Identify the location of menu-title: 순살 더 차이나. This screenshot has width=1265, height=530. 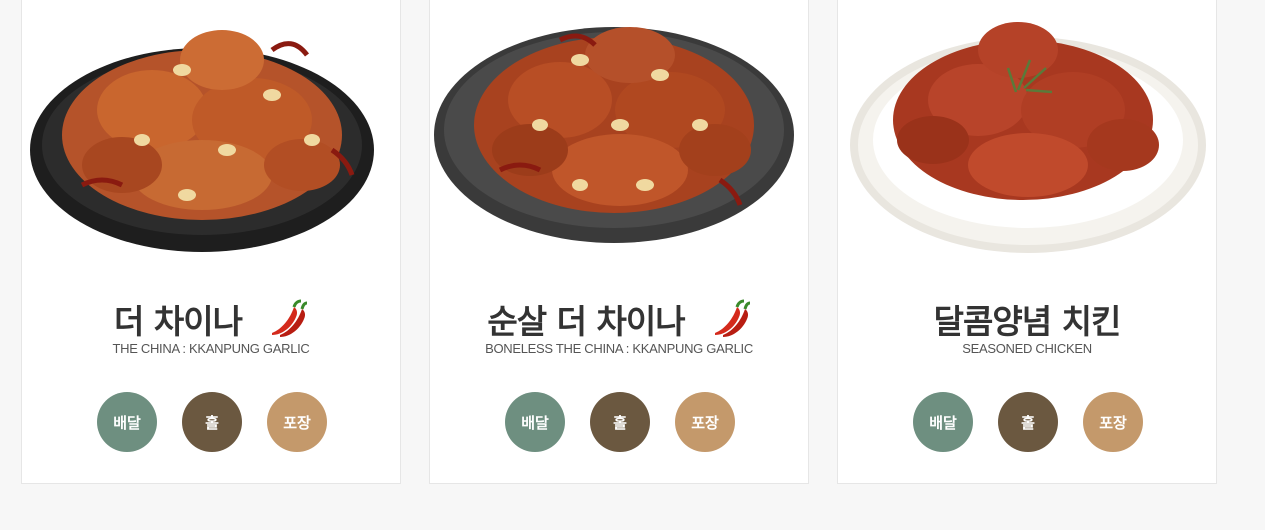
(586, 321).